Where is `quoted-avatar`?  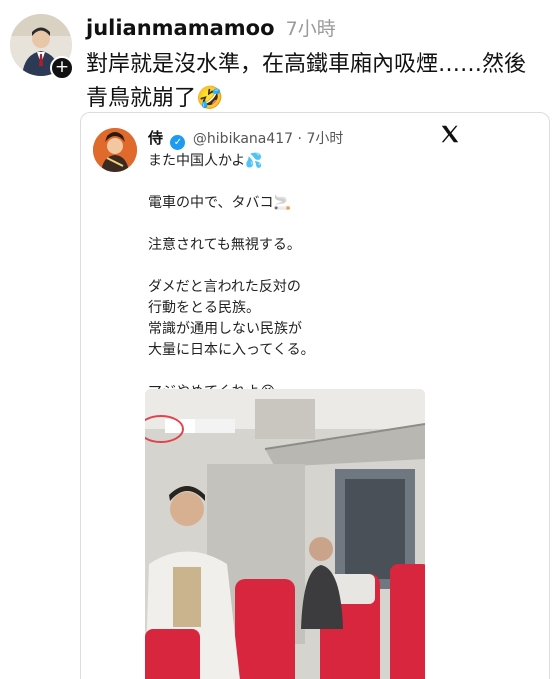 quoted-avatar is located at coordinates (115, 150).